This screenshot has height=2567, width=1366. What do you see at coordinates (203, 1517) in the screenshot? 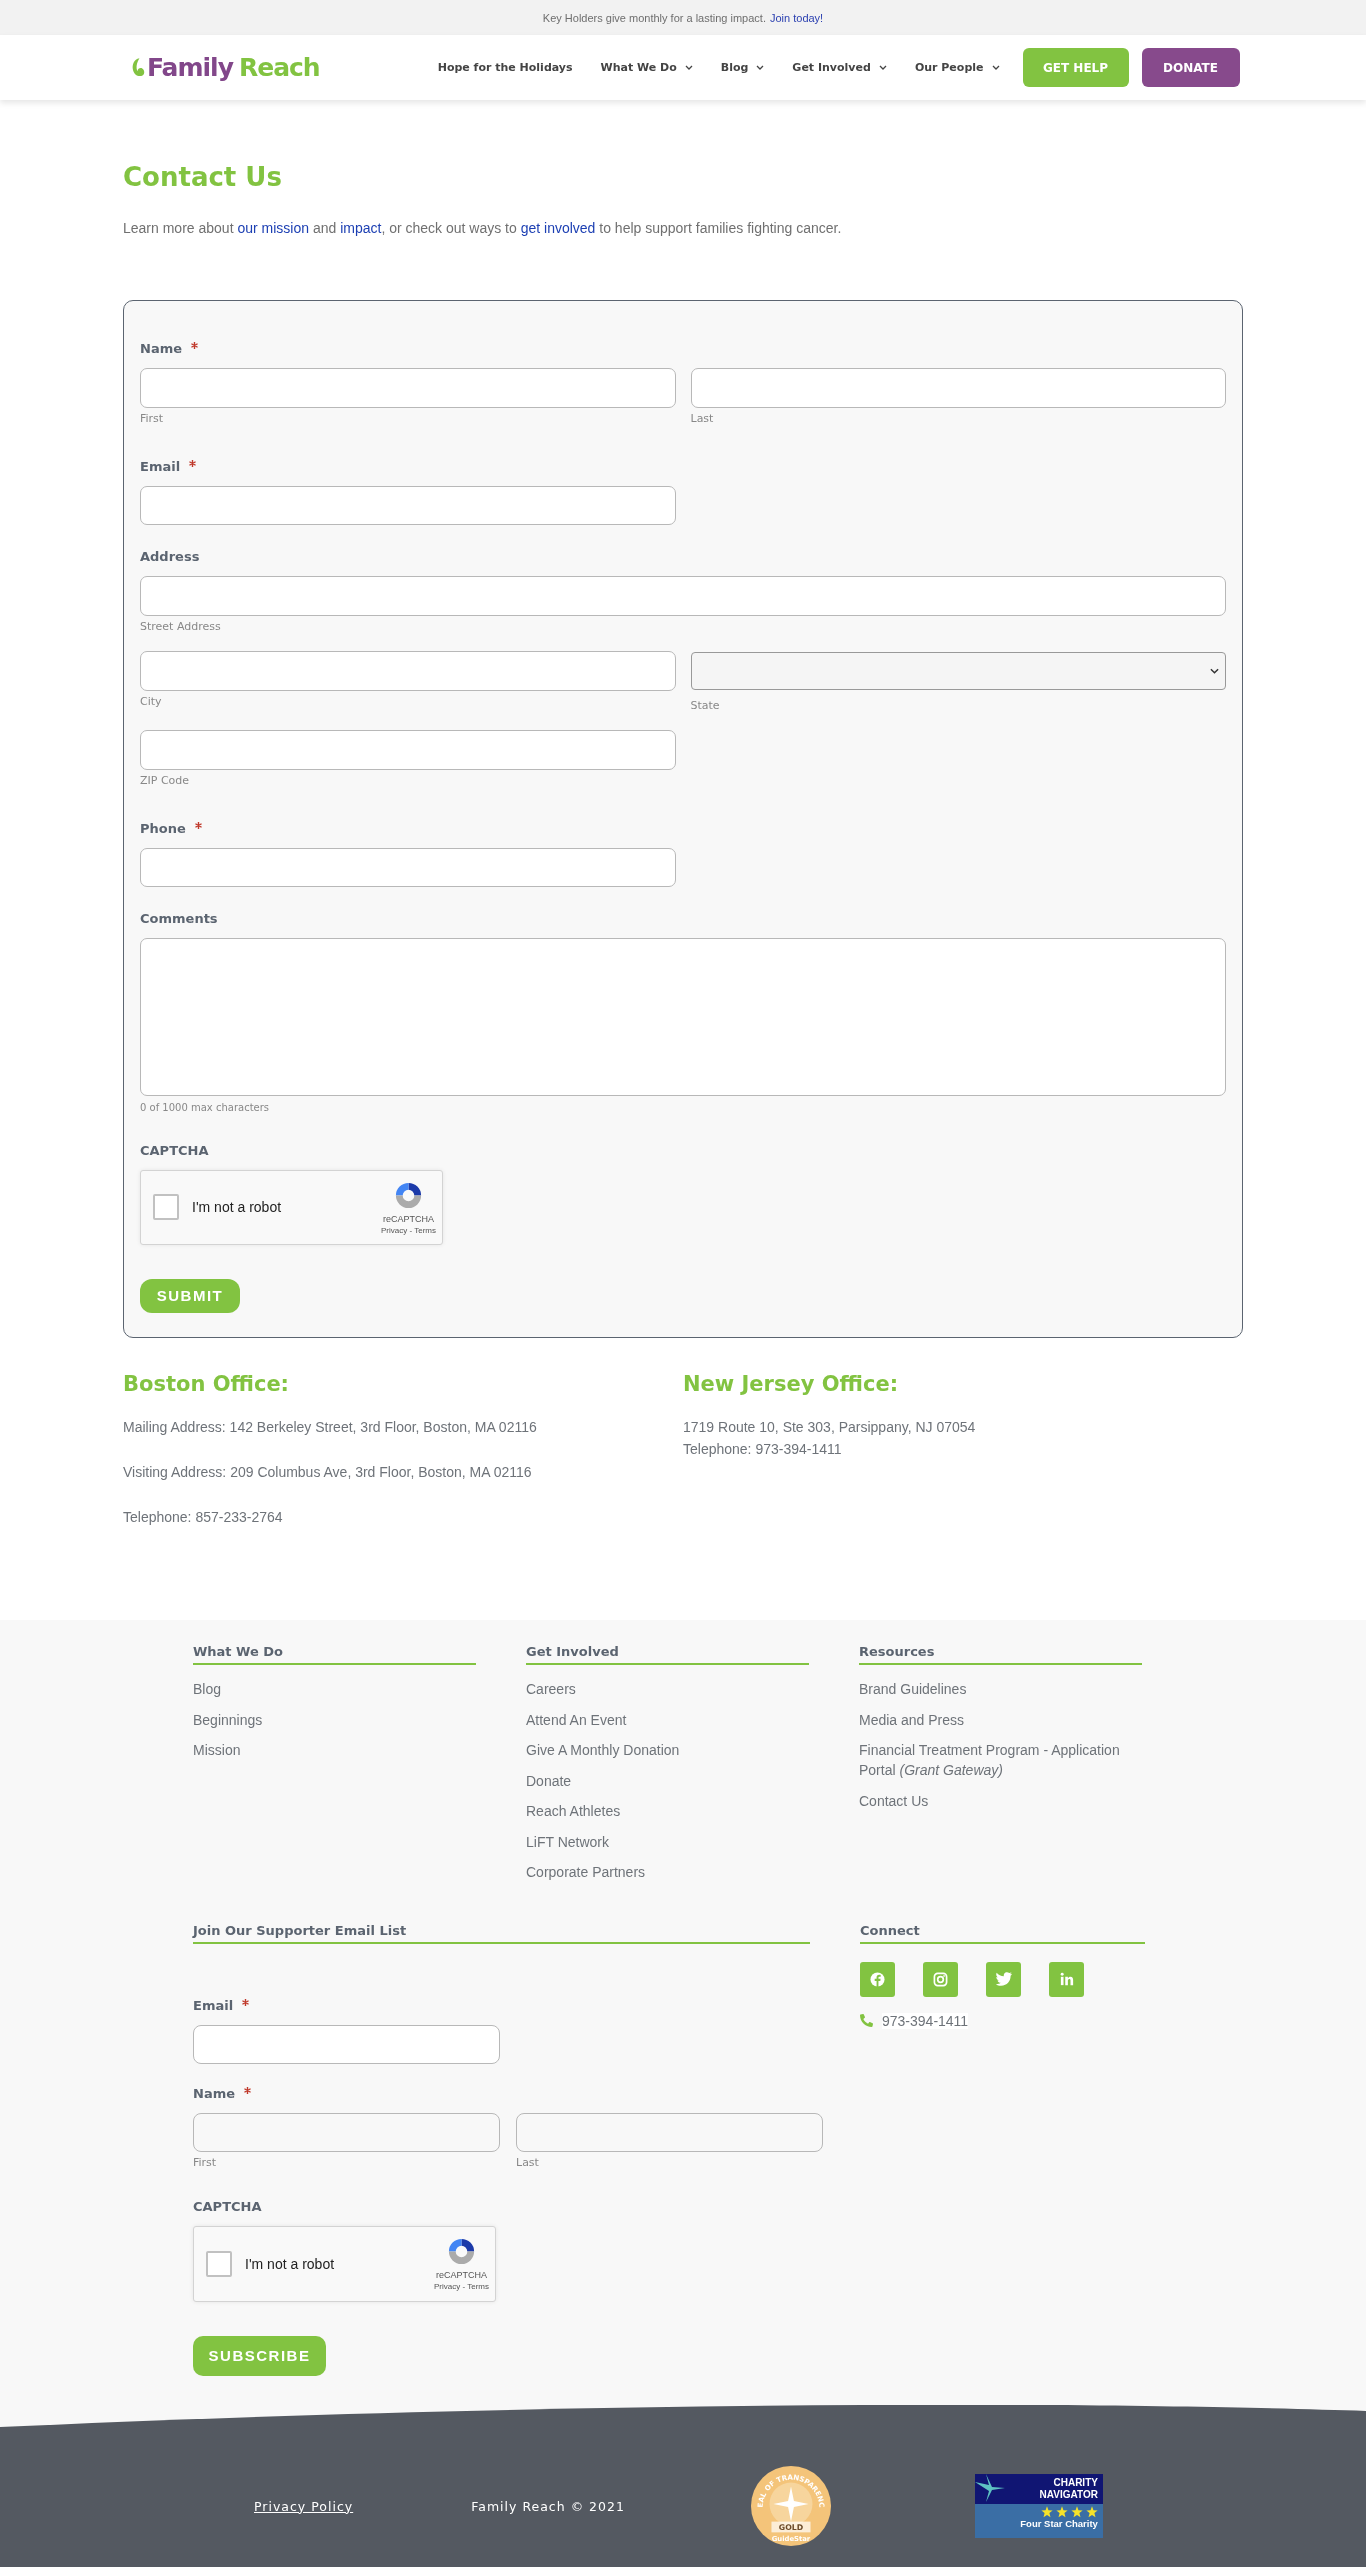
I see `office-text: Telephone: 857-233-2764` at bounding box center [203, 1517].